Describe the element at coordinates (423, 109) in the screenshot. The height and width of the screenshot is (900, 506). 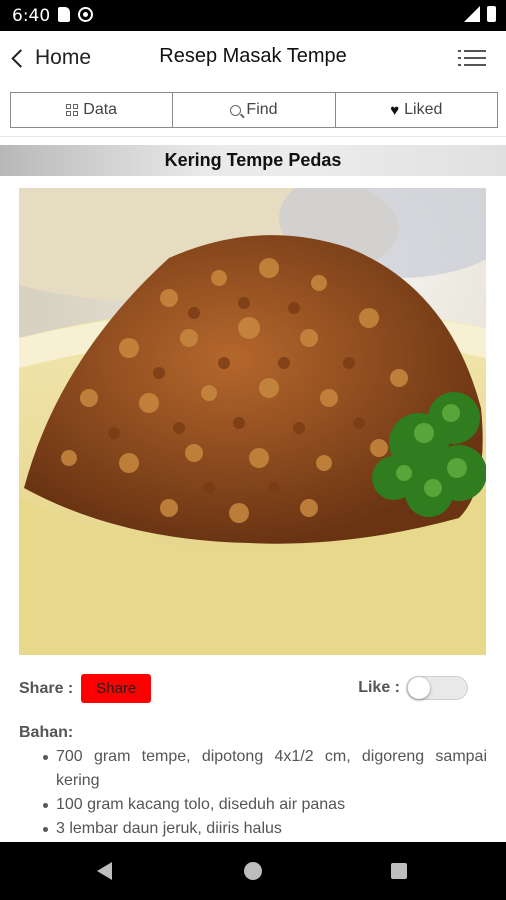
I see `tab-liked-label: Liked` at that location.